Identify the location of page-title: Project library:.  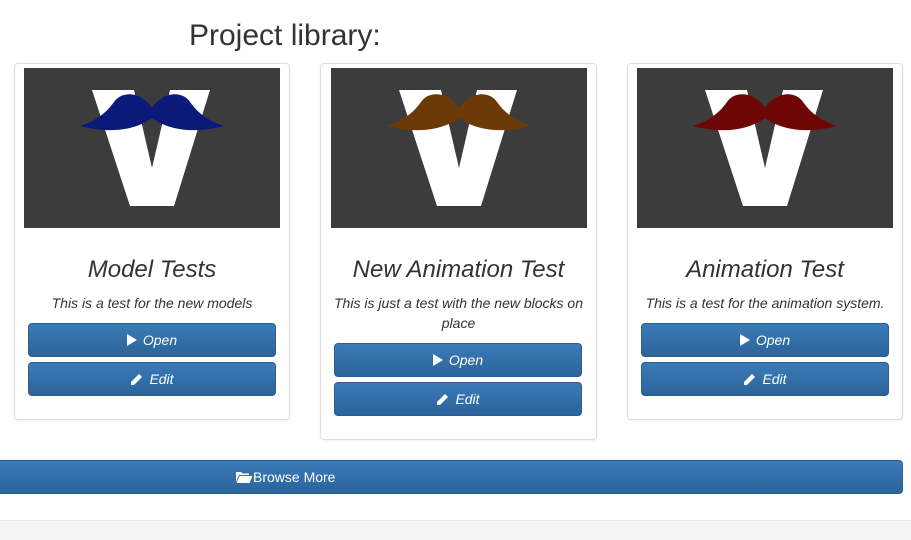
(285, 35).